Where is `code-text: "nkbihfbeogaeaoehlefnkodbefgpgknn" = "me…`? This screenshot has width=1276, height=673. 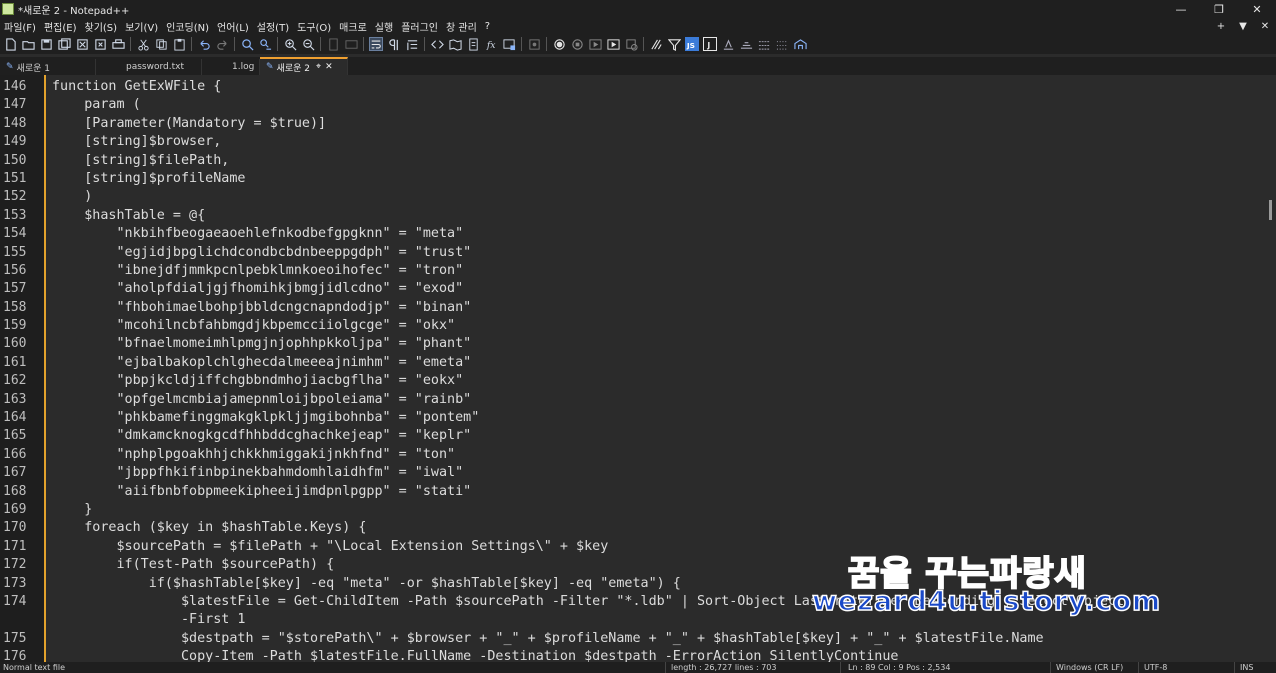
code-text: "nkbihfbeogaeaoehlefnkodbefgpgknn" = "me… is located at coordinates (257, 234).